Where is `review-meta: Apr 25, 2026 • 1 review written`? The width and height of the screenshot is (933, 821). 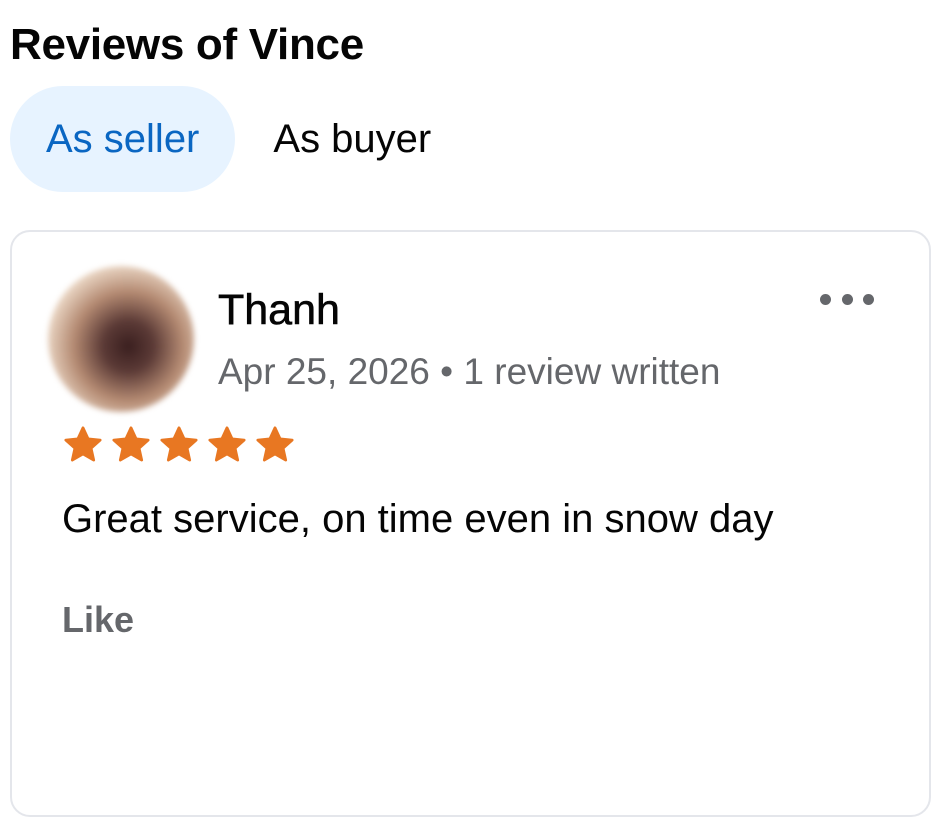
review-meta: Apr 25, 2026 • 1 review written is located at coordinates (469, 372).